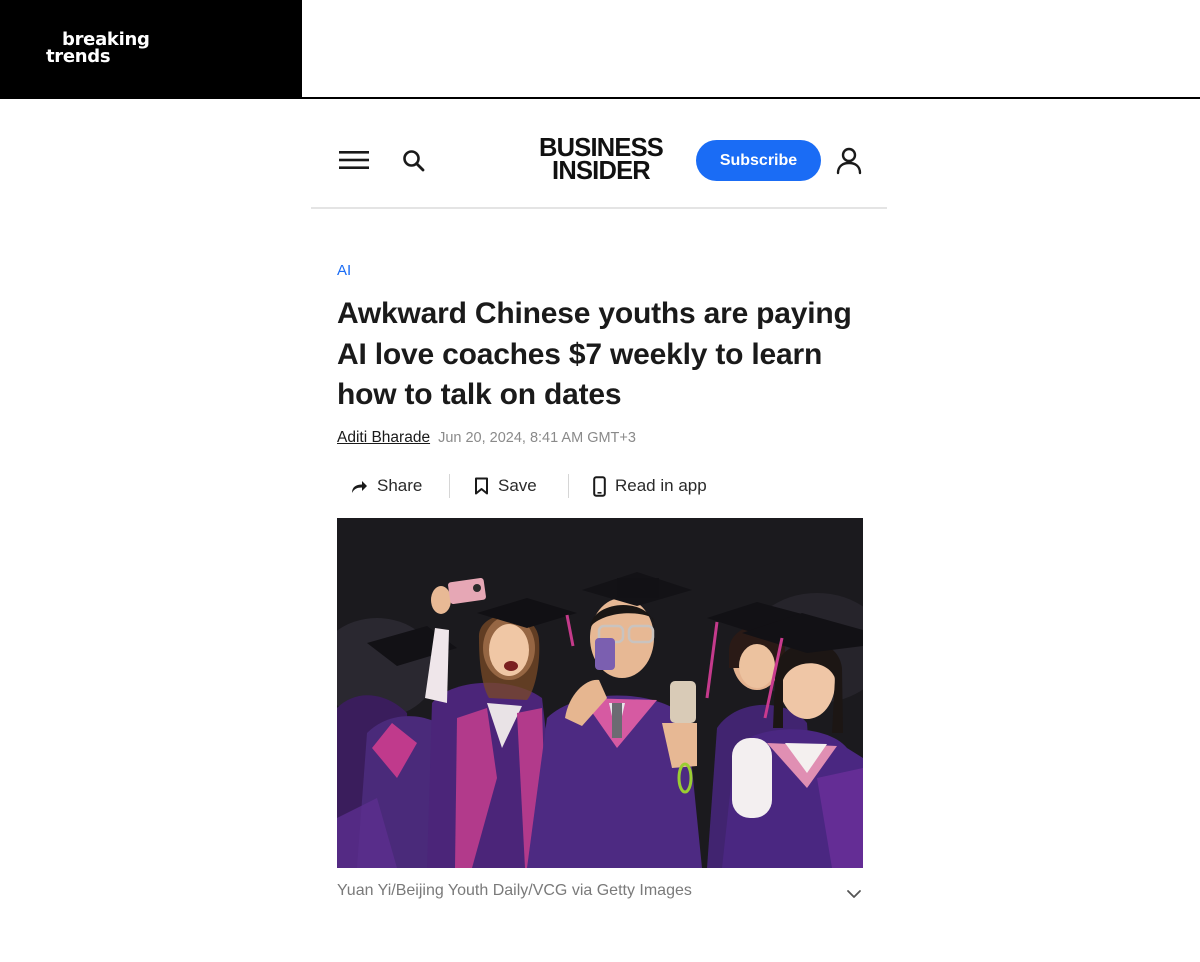 The height and width of the screenshot is (962, 1200). I want to click on top-banner: breaking trends, so click(600, 49).